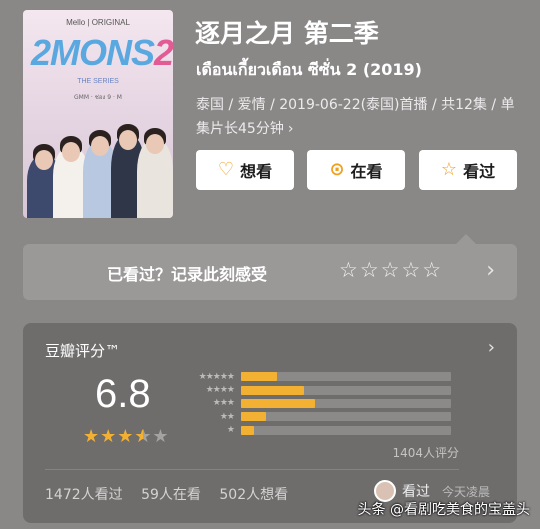 The width and height of the screenshot is (540, 529). I want to click on rating-row: ★★, so click(320, 416).